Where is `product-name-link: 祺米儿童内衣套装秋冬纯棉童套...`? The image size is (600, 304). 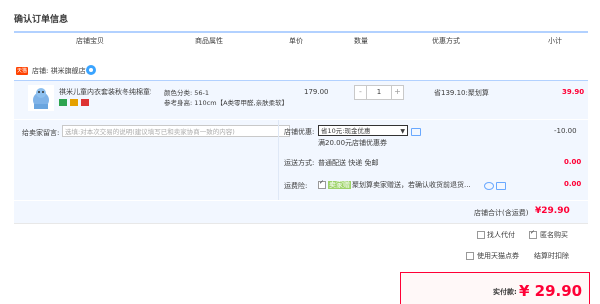
product-name-link: 祺米儿童内衣套装秋冬纯棉童套... is located at coordinates (105, 92).